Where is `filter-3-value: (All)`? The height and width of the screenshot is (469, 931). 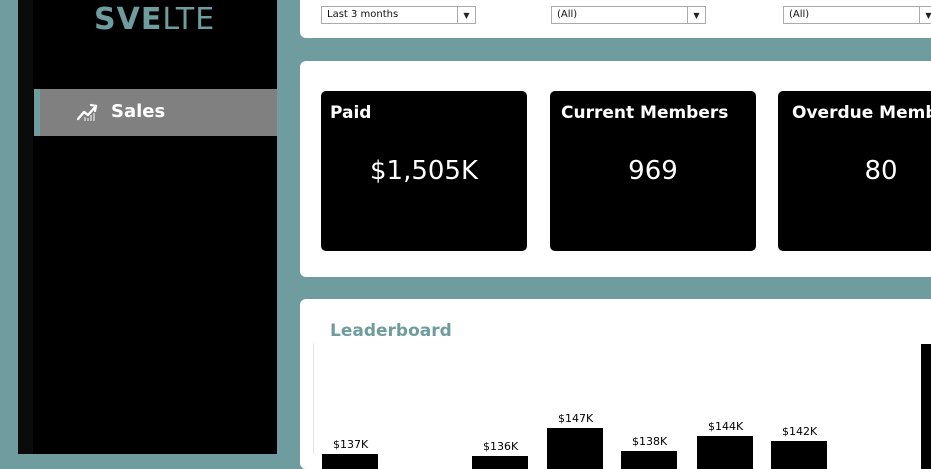 filter-3-value: (All) is located at coordinates (799, 14).